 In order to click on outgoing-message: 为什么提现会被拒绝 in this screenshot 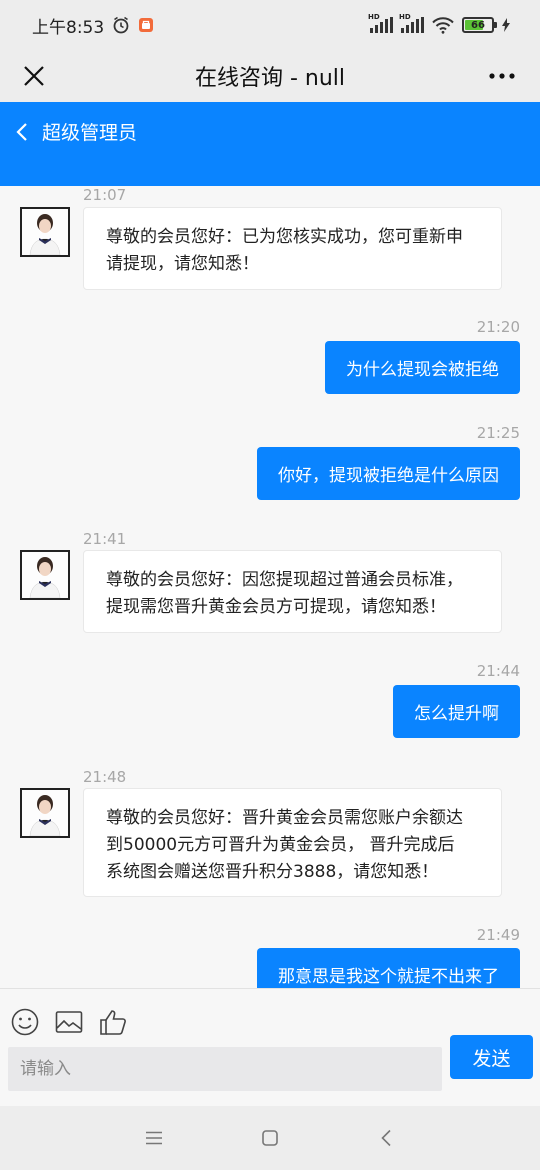, I will do `click(422, 367)`.